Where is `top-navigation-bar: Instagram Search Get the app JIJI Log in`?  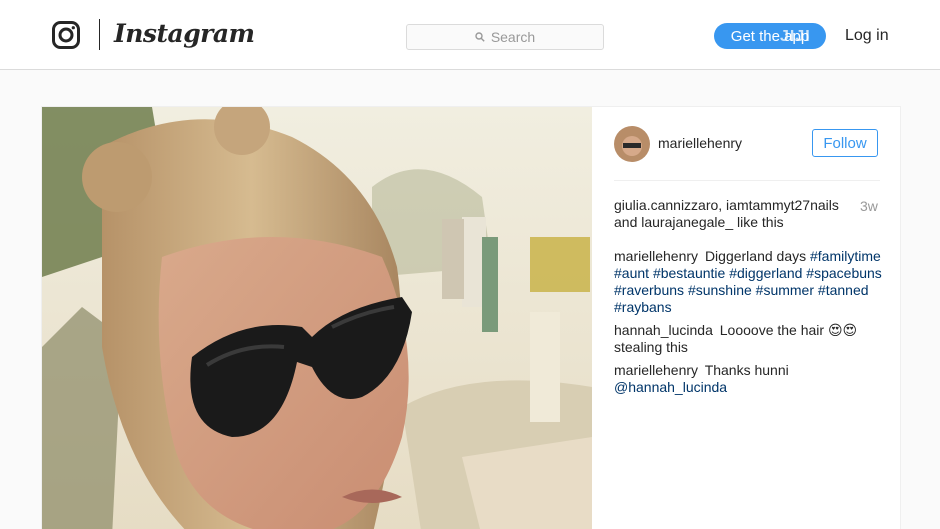
top-navigation-bar: Instagram Search Get the app JIJI Log in is located at coordinates (470, 35).